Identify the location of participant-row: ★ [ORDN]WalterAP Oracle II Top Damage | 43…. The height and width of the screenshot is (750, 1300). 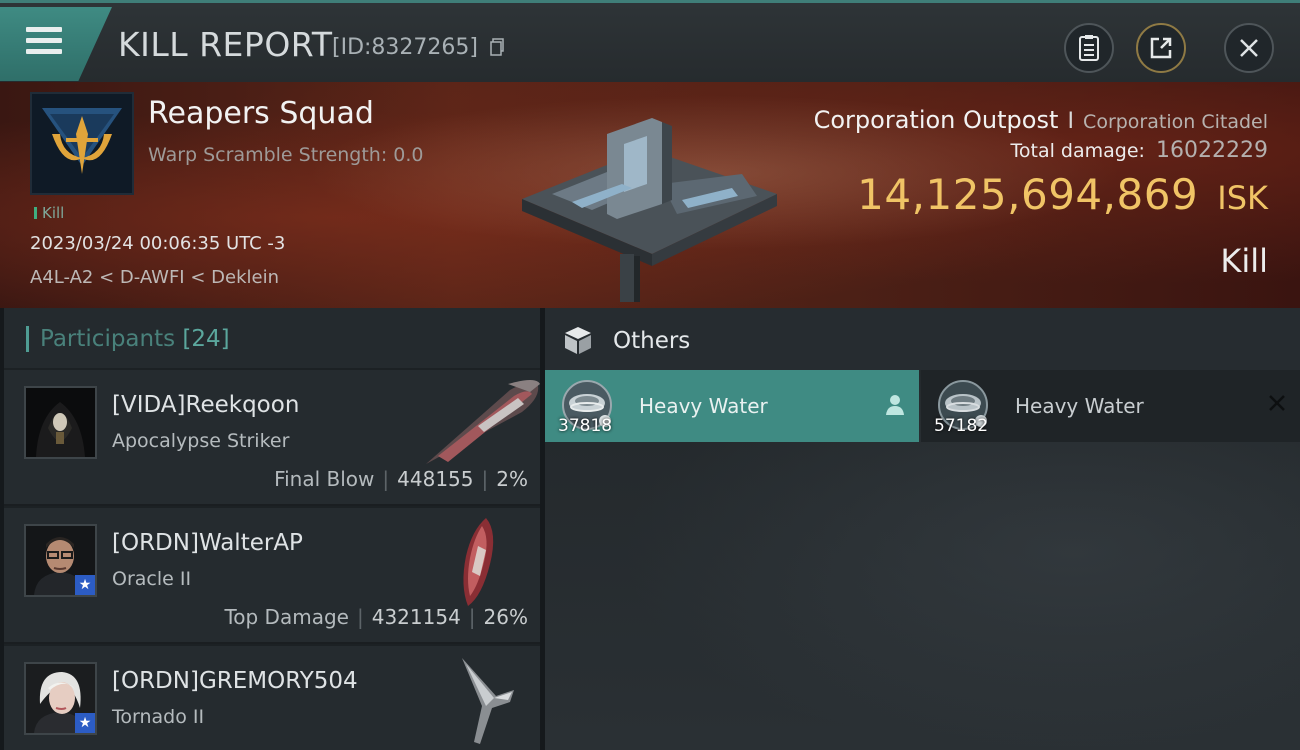
(272, 576).